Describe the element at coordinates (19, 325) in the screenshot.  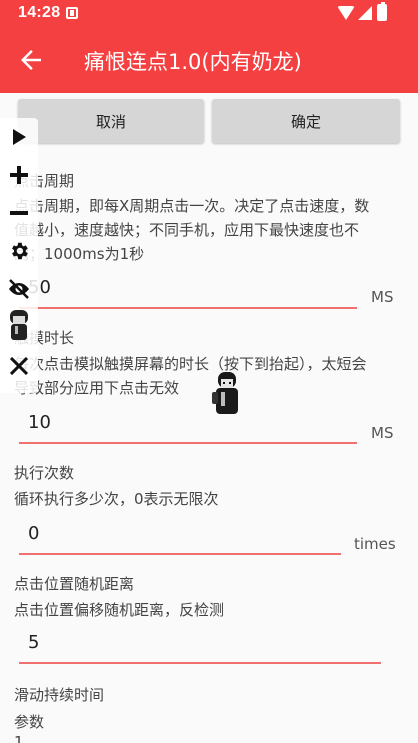
I see `character-icon` at that location.